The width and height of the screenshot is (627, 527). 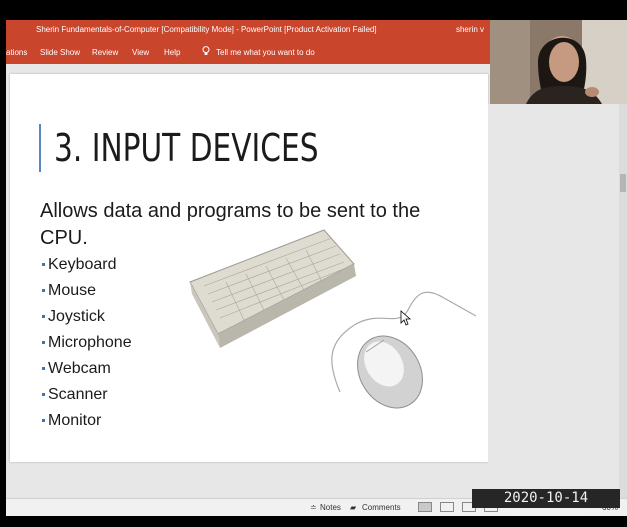 I want to click on tell-me-search: Tell me what you want to do, so click(x=265, y=52).